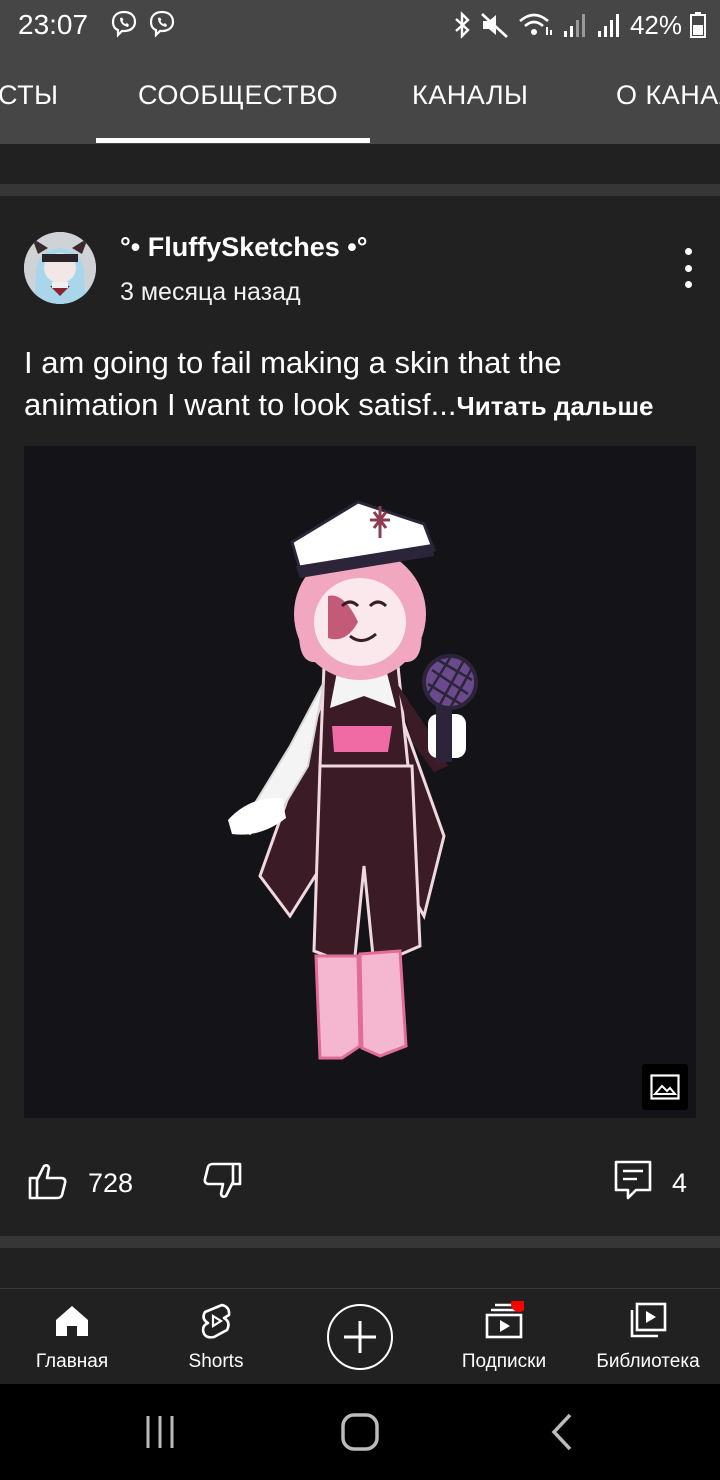  I want to click on nav-subscriptions: Подписки, so click(504, 1337).